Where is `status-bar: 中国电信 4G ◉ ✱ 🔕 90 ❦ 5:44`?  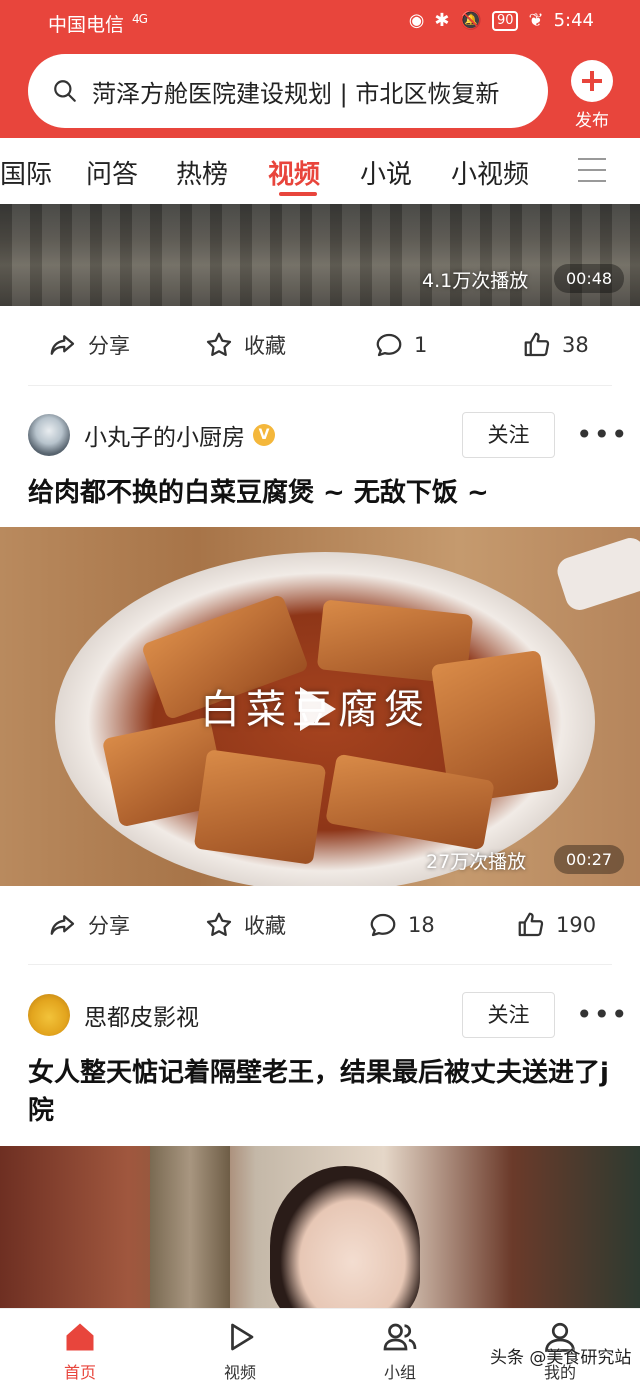 status-bar: 中国电信 4G ◉ ✱ 🔕 90 ❦ 5:44 is located at coordinates (320, 23).